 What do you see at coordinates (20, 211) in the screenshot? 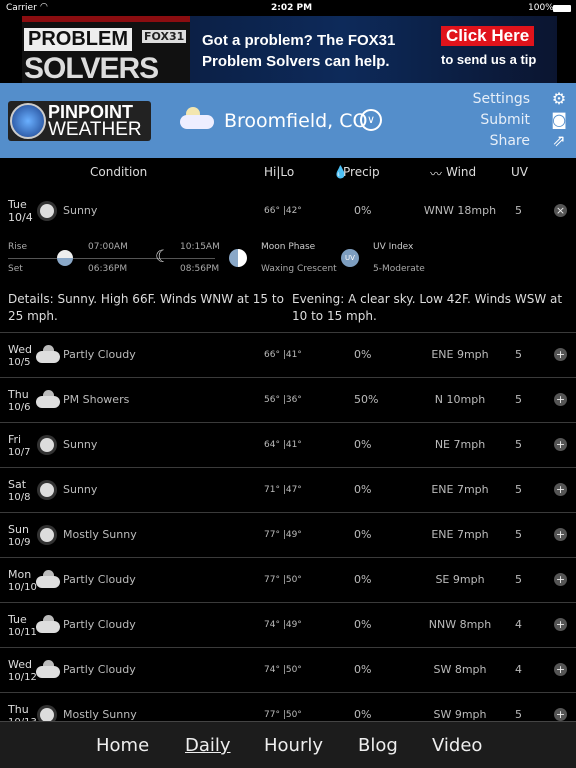
I see `day-label: Tue 10/4` at bounding box center [20, 211].